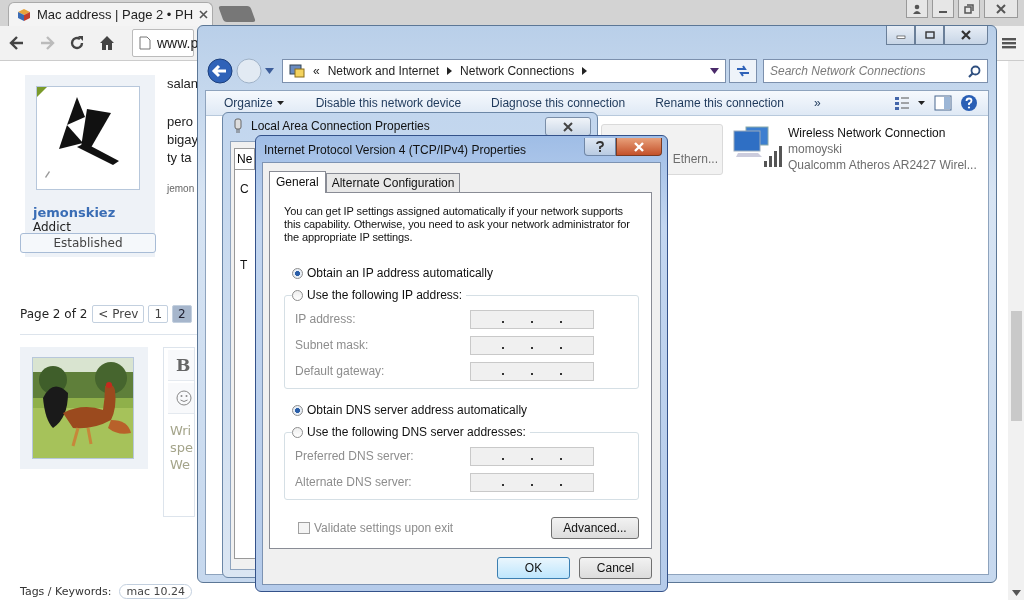  I want to click on toolbar-button: Disable this network device, so click(388, 103).